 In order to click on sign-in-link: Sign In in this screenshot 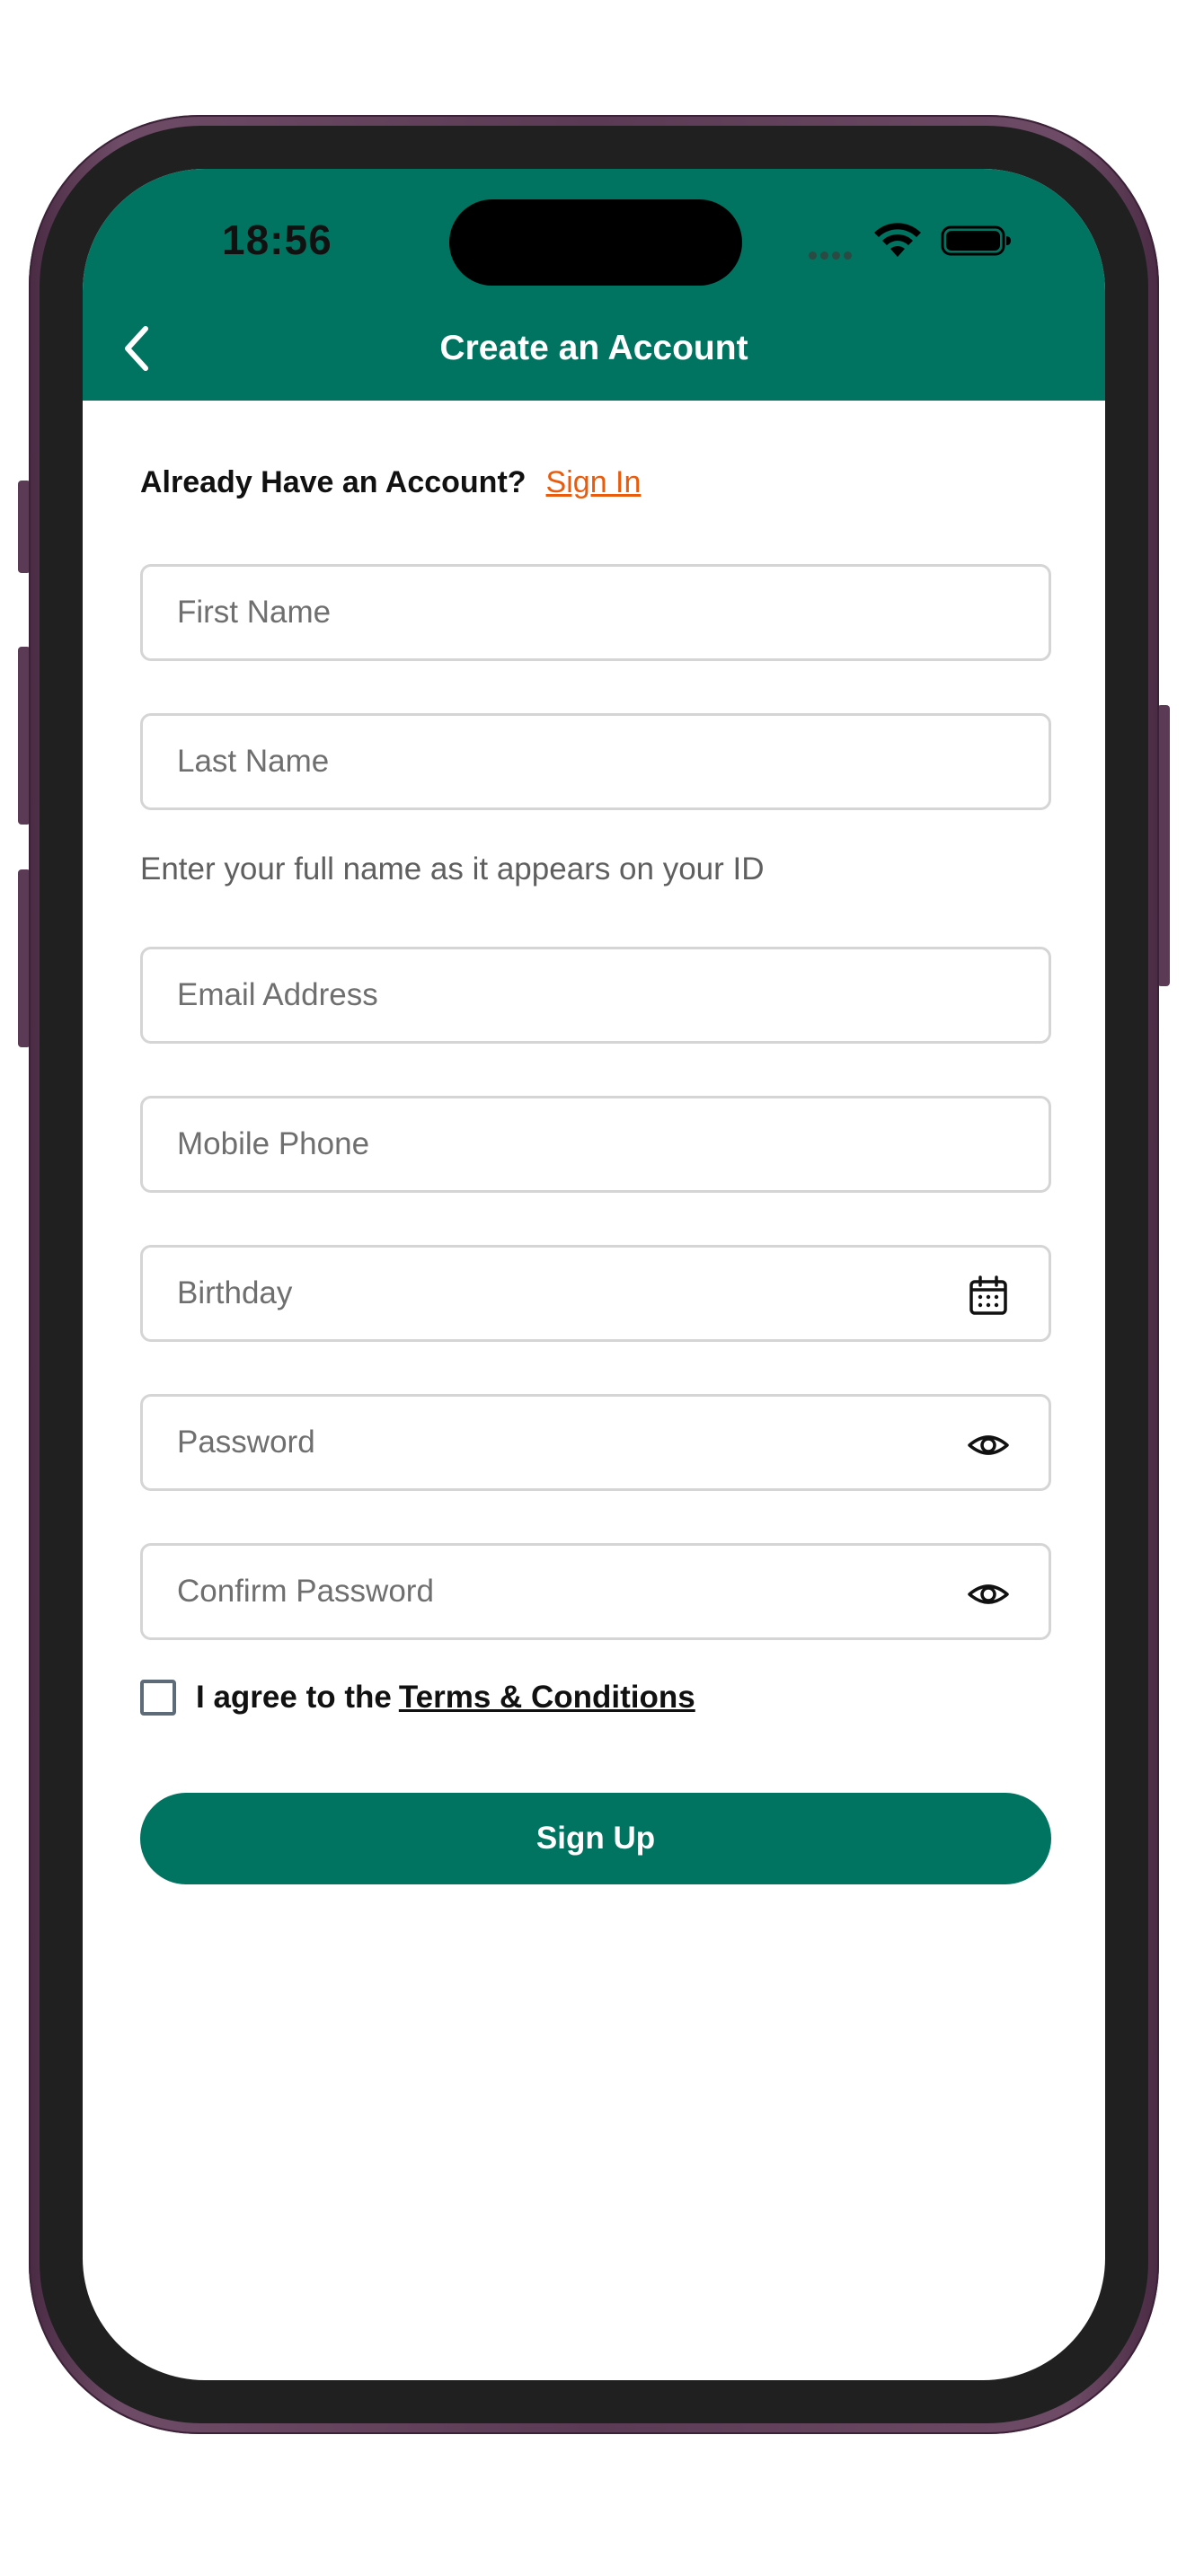, I will do `click(594, 482)`.